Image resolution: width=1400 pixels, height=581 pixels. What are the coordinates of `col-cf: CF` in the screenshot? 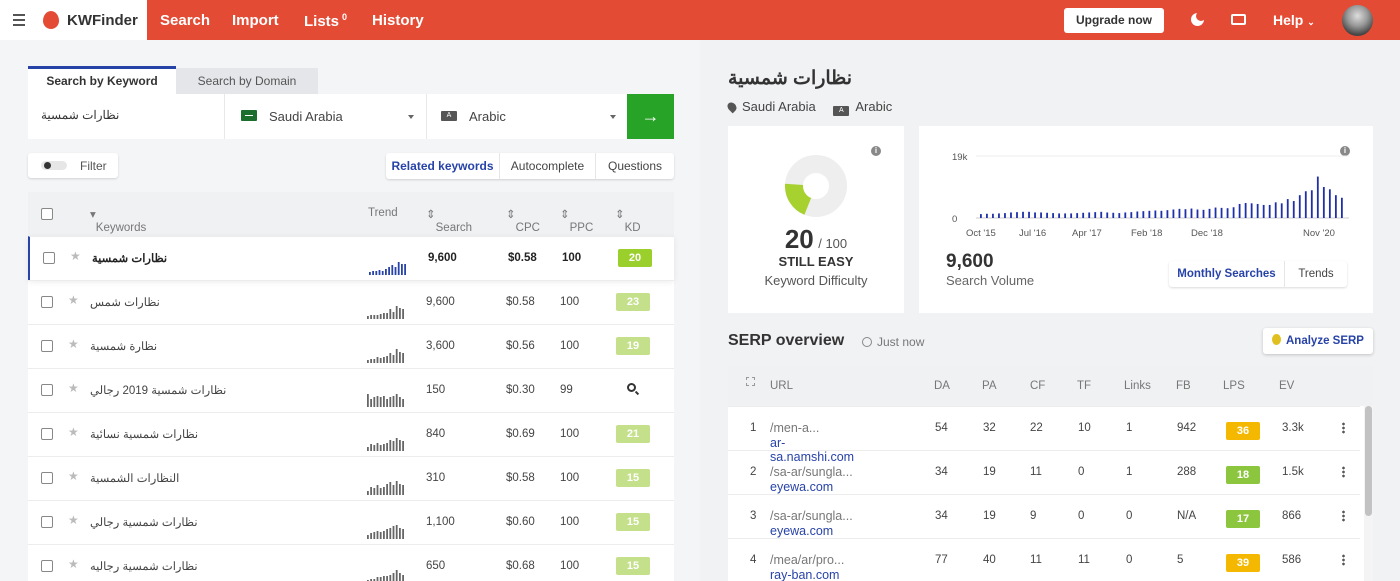 It's located at (1037, 386).